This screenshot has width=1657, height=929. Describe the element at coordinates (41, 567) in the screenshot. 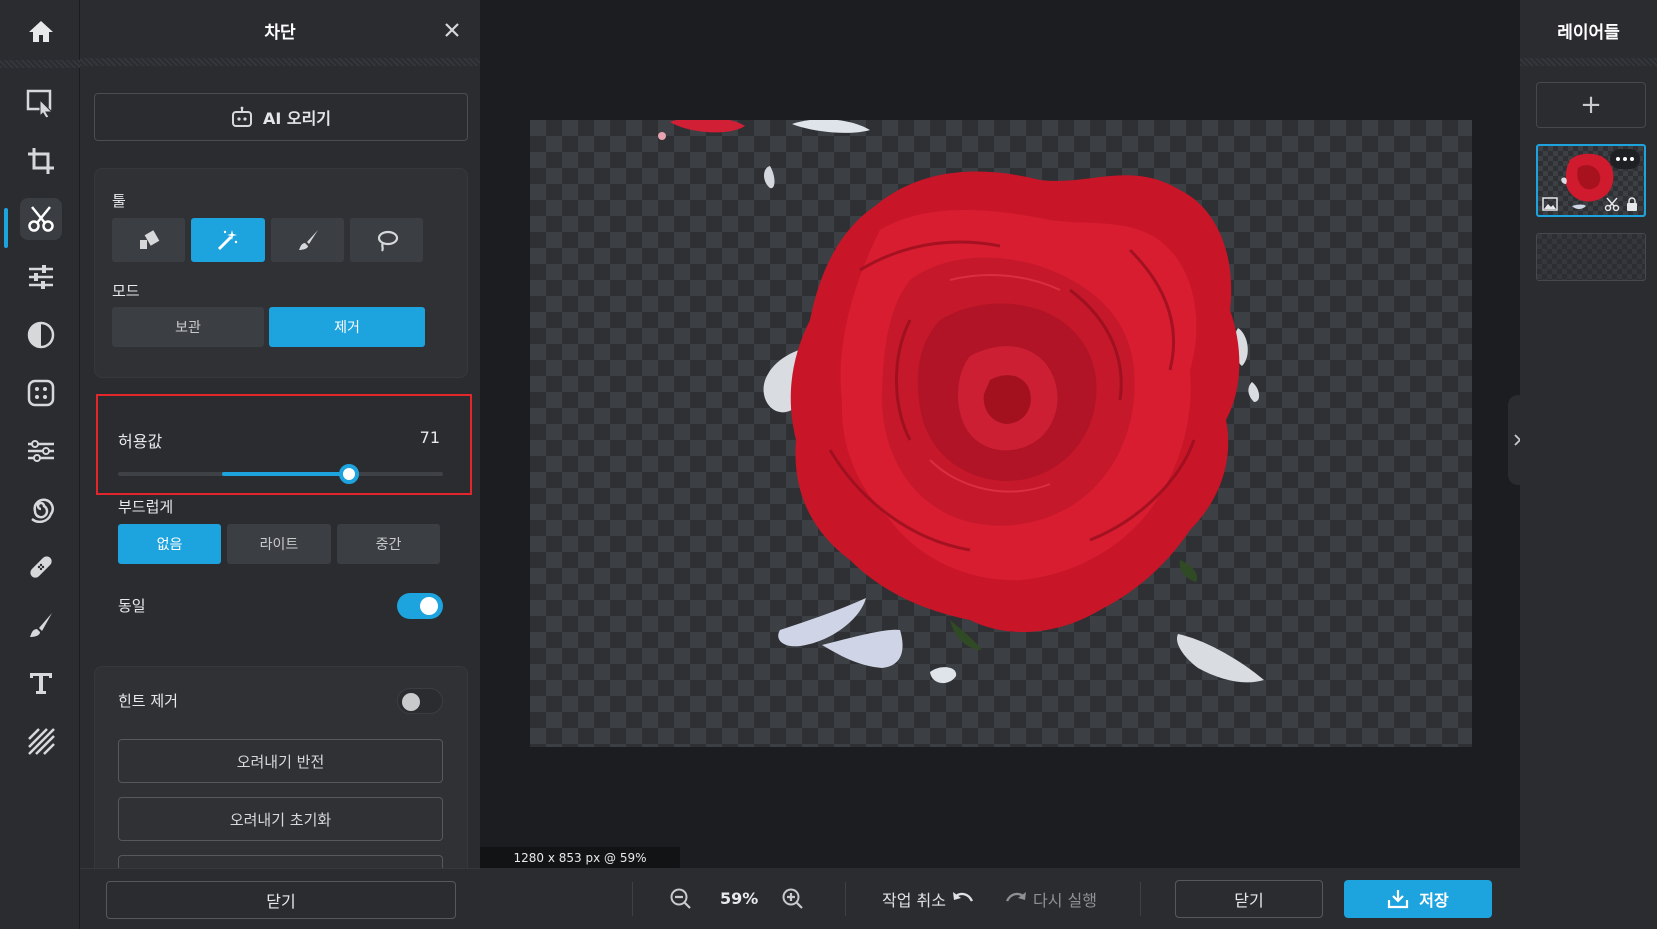

I see `tool-heal` at that location.